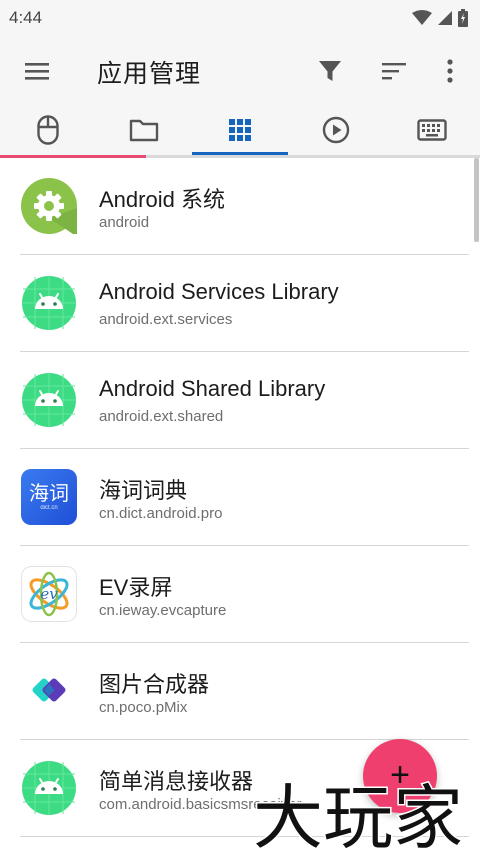 The height and width of the screenshot is (855, 480). Describe the element at coordinates (49, 690) in the screenshot. I see `pmix-icon` at that location.